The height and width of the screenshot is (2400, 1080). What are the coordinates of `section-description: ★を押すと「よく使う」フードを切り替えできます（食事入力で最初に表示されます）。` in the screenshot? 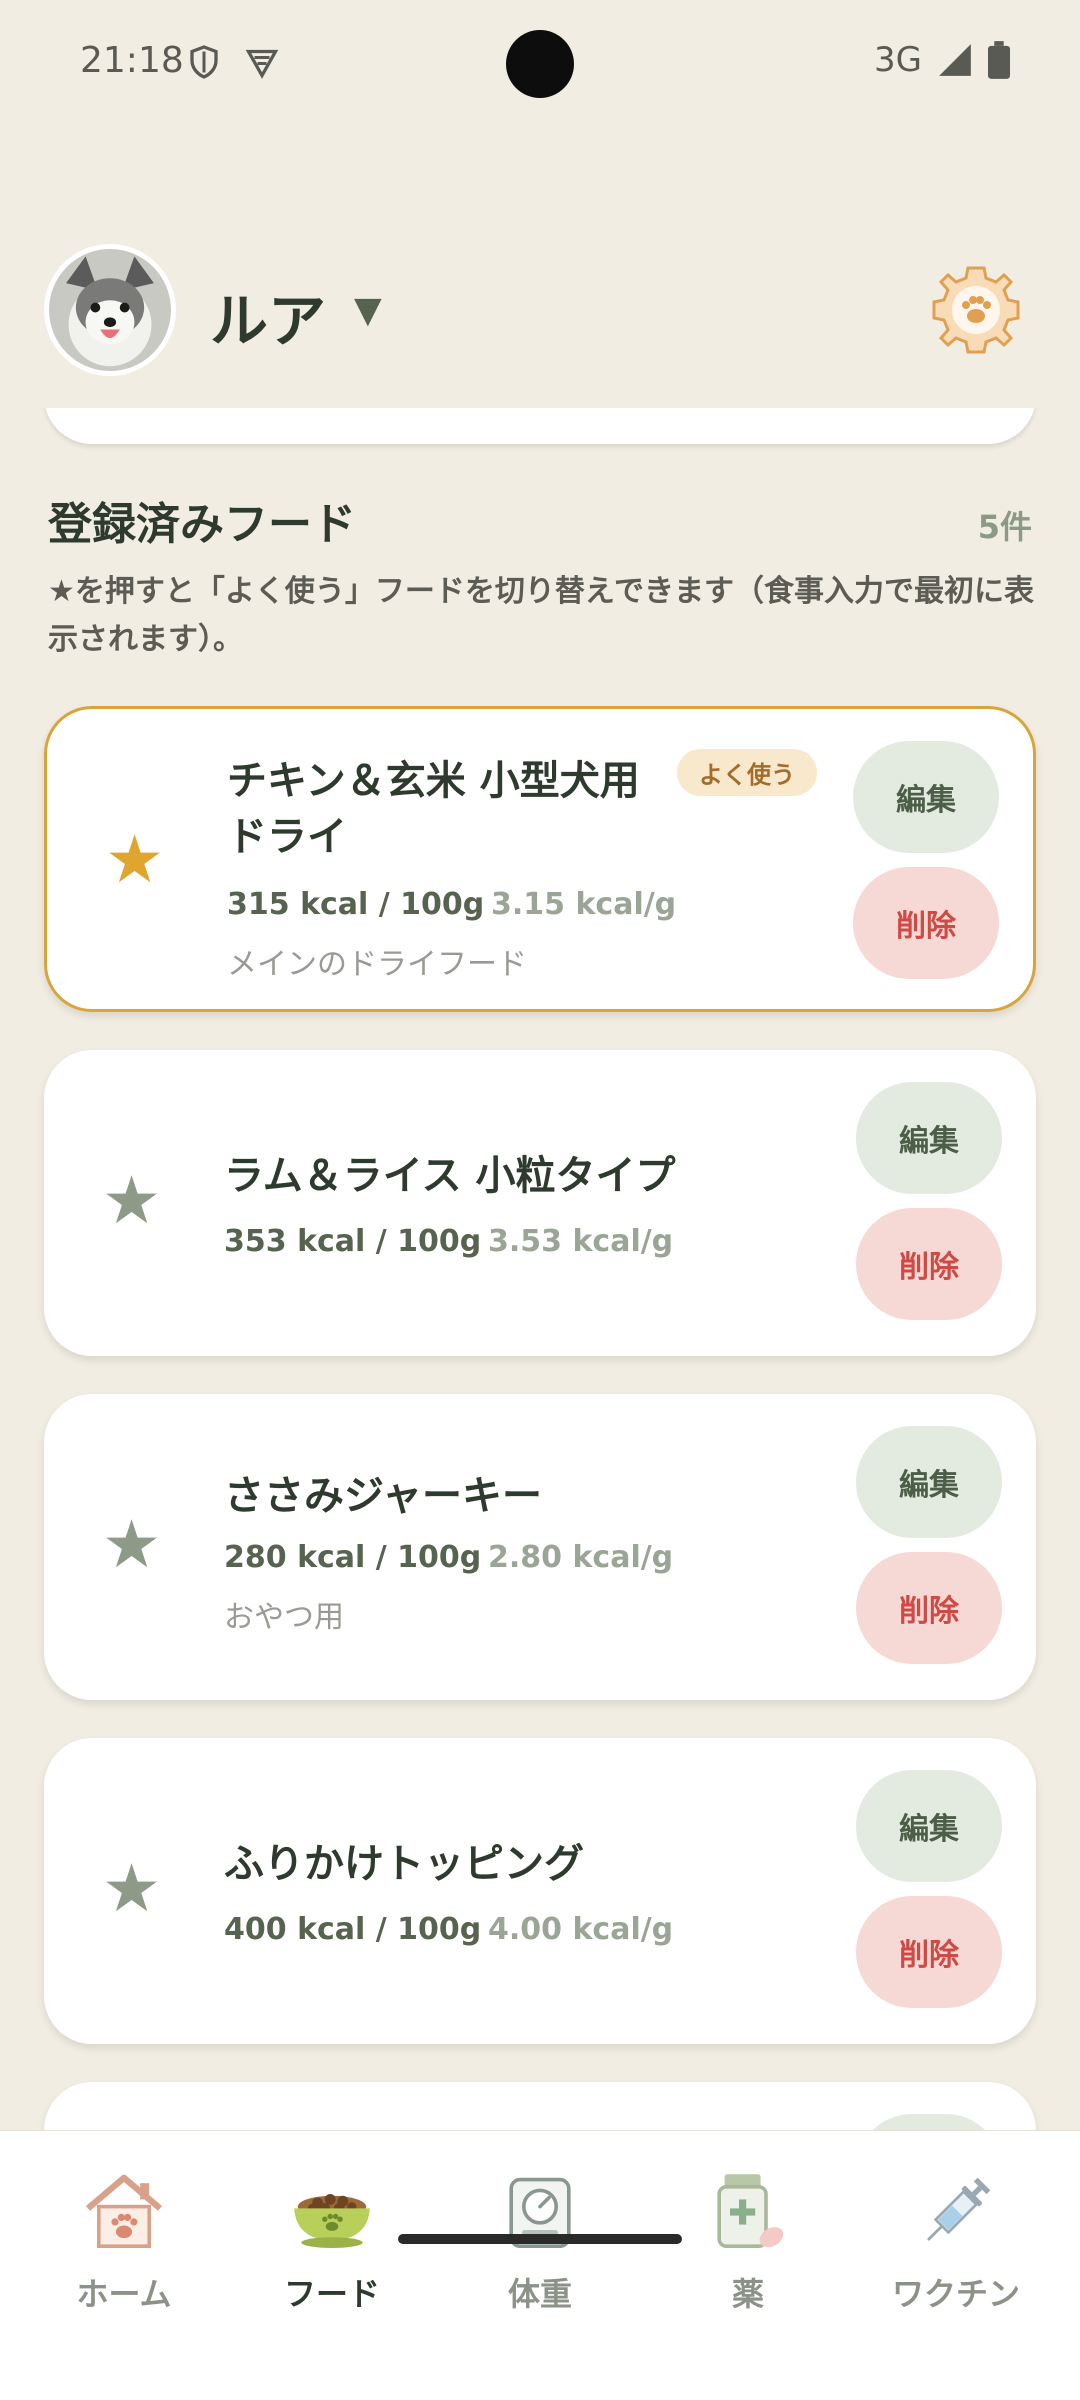 It's located at (541, 615).